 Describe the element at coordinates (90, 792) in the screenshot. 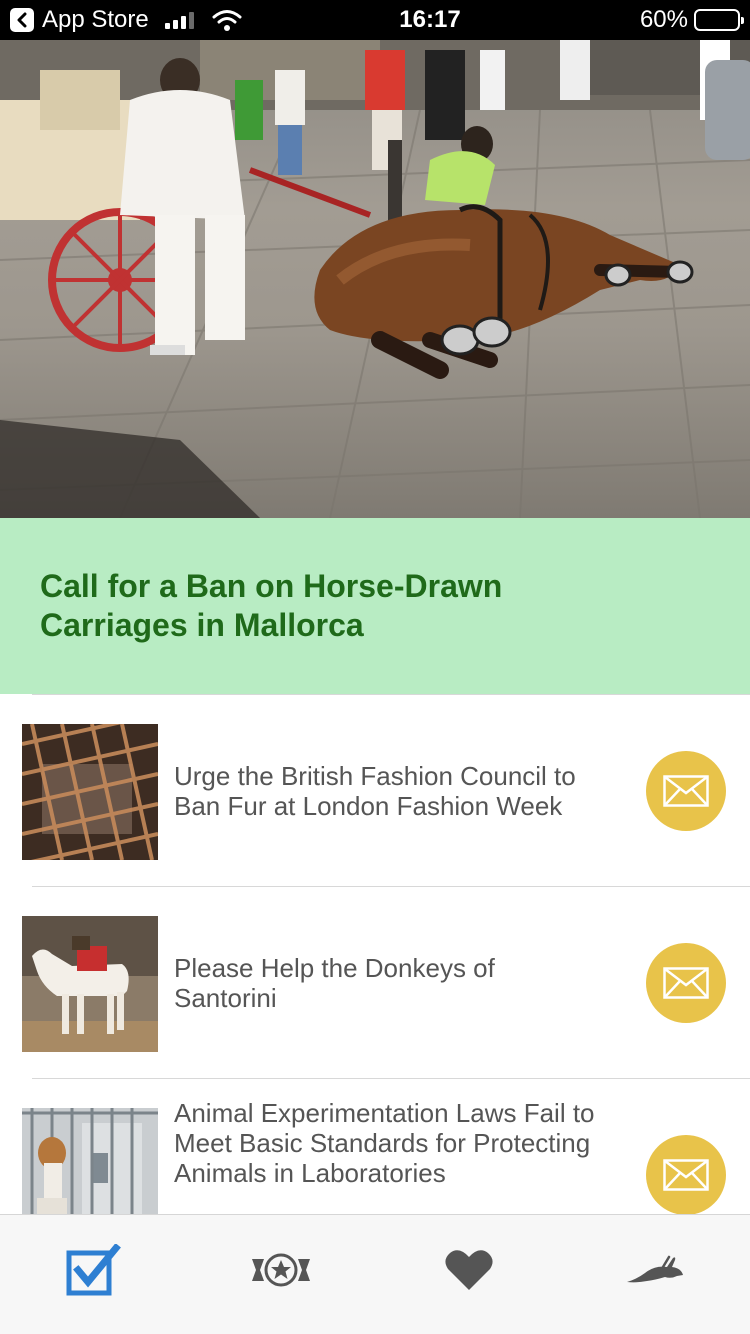

I see `caged-animal-photo` at that location.